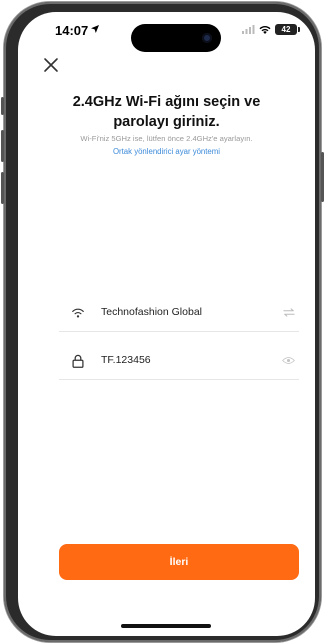 The height and width of the screenshot is (644, 325). Describe the element at coordinates (166, 102) in the screenshot. I see `title-line-1: 2.4GHz Wi-Fi ağını seçin ve` at that location.